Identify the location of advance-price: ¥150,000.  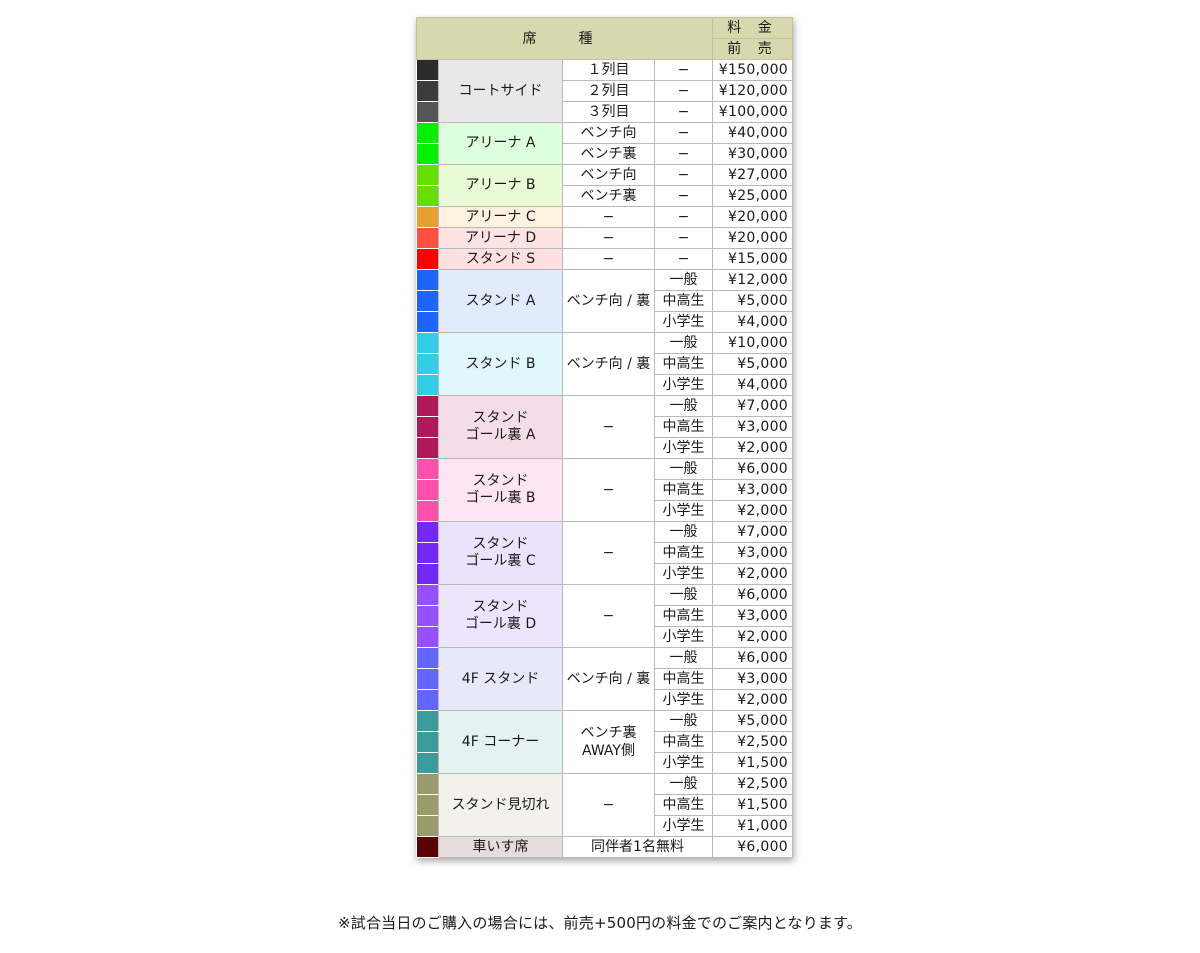
(752, 70).